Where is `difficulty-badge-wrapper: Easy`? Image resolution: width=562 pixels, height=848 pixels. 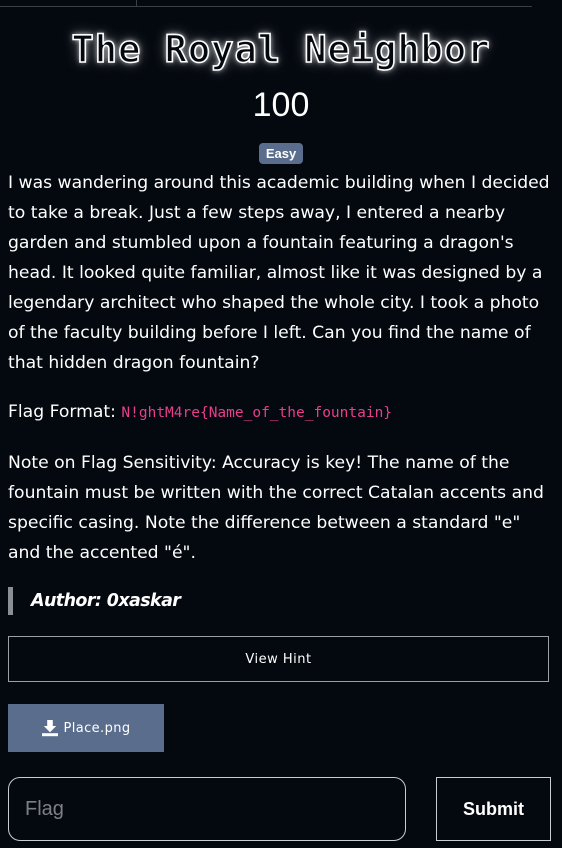
difficulty-badge-wrapper: Easy is located at coordinates (281, 153).